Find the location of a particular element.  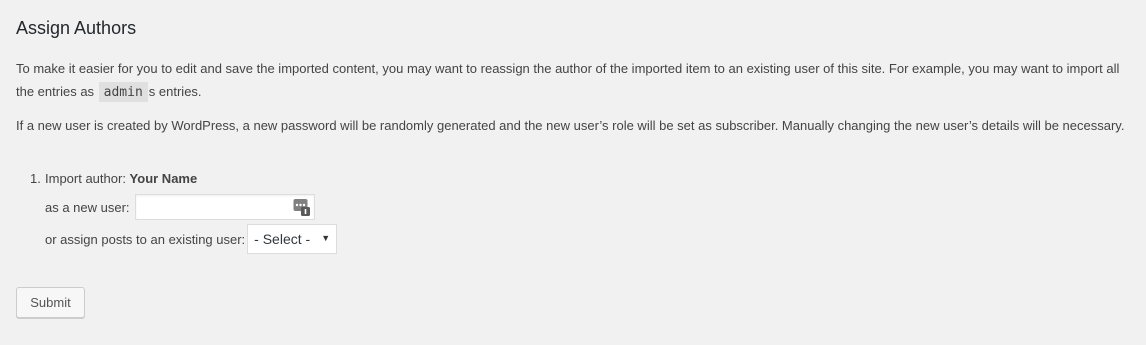

author-name: Your Name is located at coordinates (163, 178).